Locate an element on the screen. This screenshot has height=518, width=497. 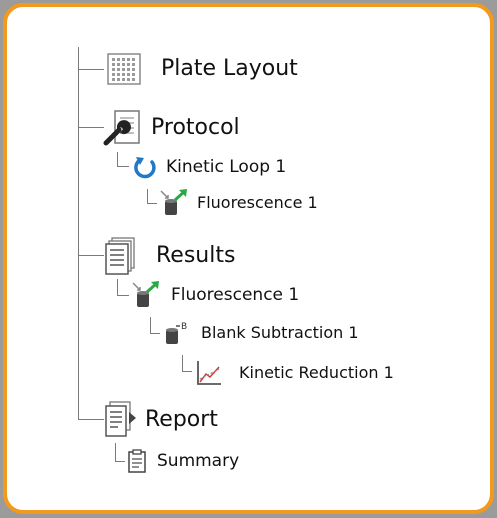
tree-line-loop is located at coordinates (123, 166).